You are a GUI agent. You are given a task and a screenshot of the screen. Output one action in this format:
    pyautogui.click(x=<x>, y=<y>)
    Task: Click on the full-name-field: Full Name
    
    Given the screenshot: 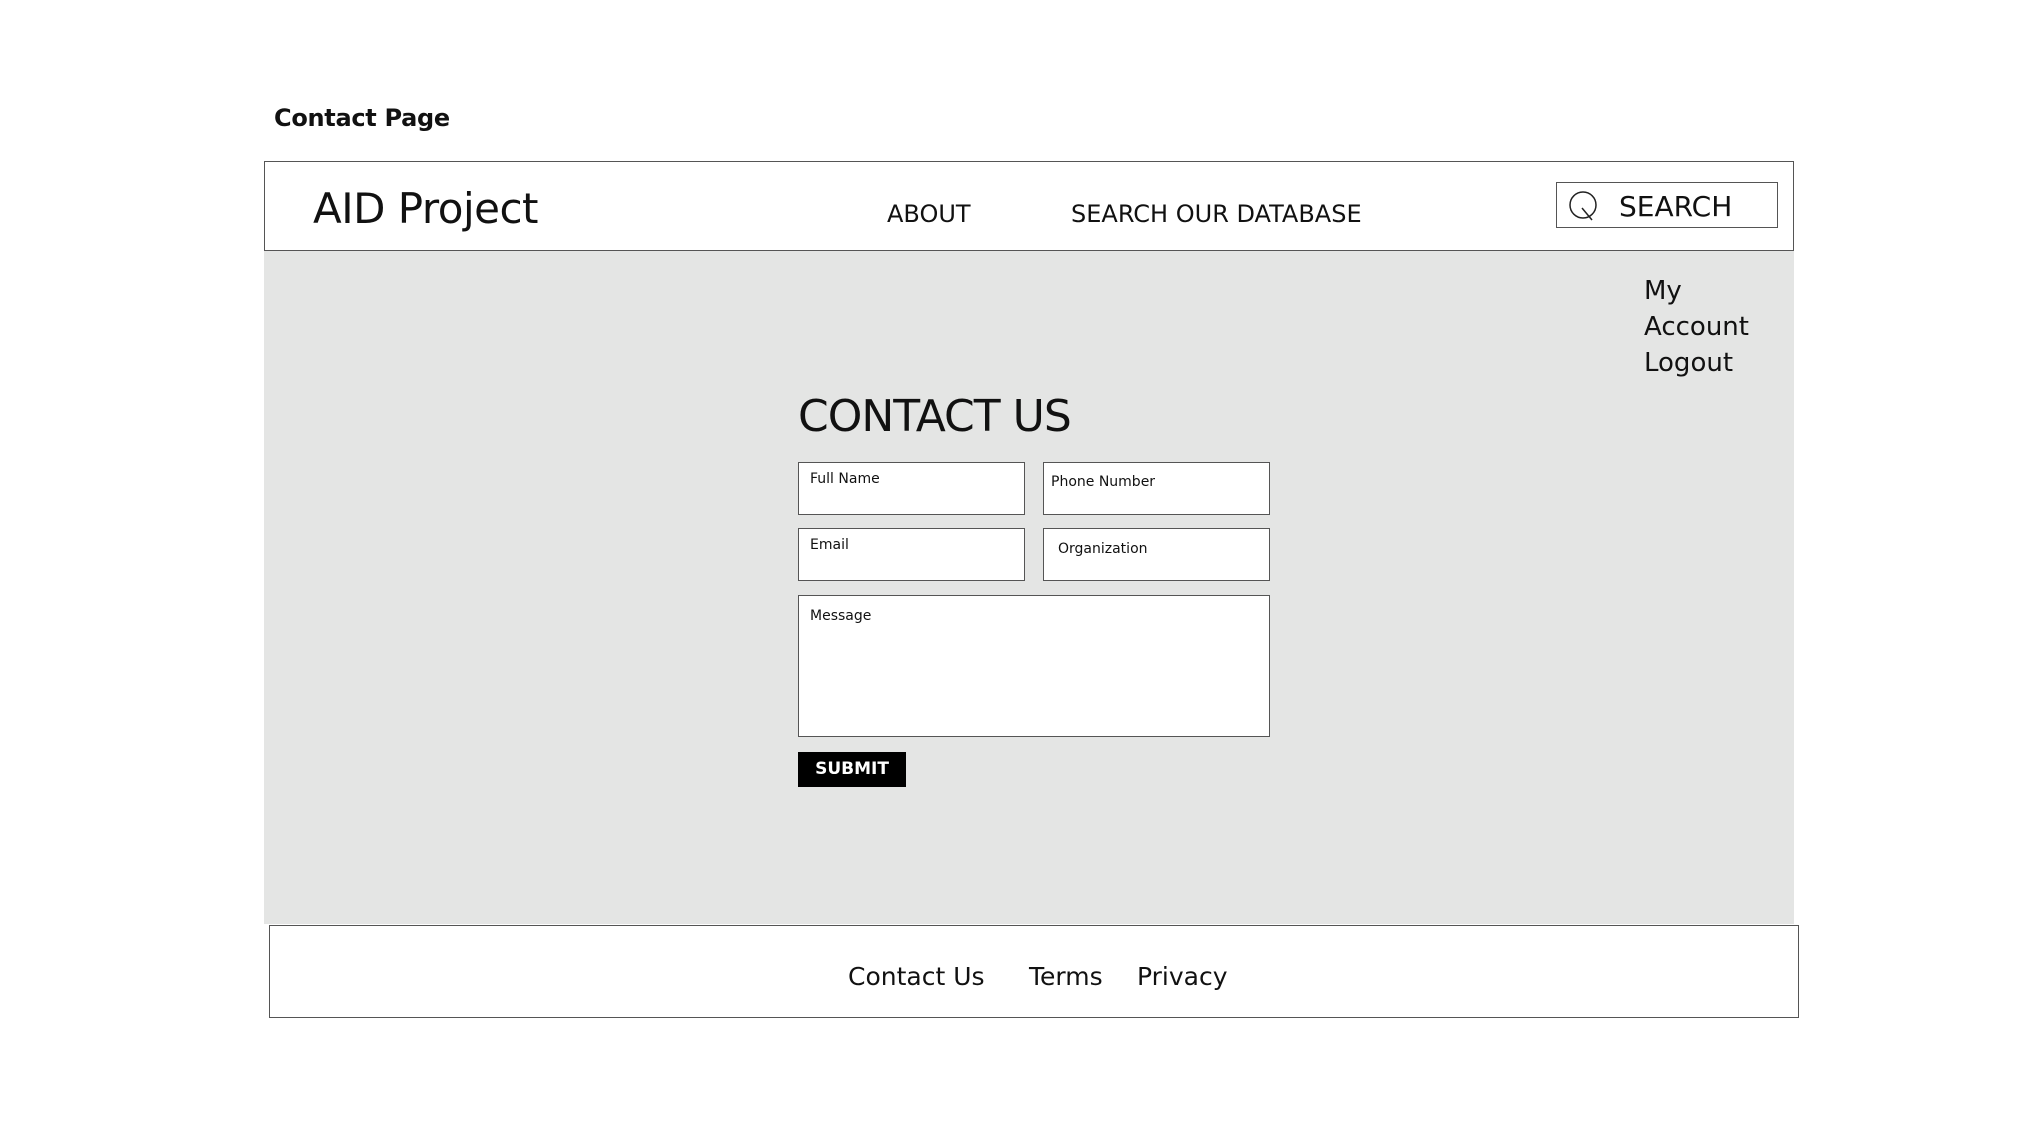 What is the action you would take?
    pyautogui.click(x=911, y=488)
    